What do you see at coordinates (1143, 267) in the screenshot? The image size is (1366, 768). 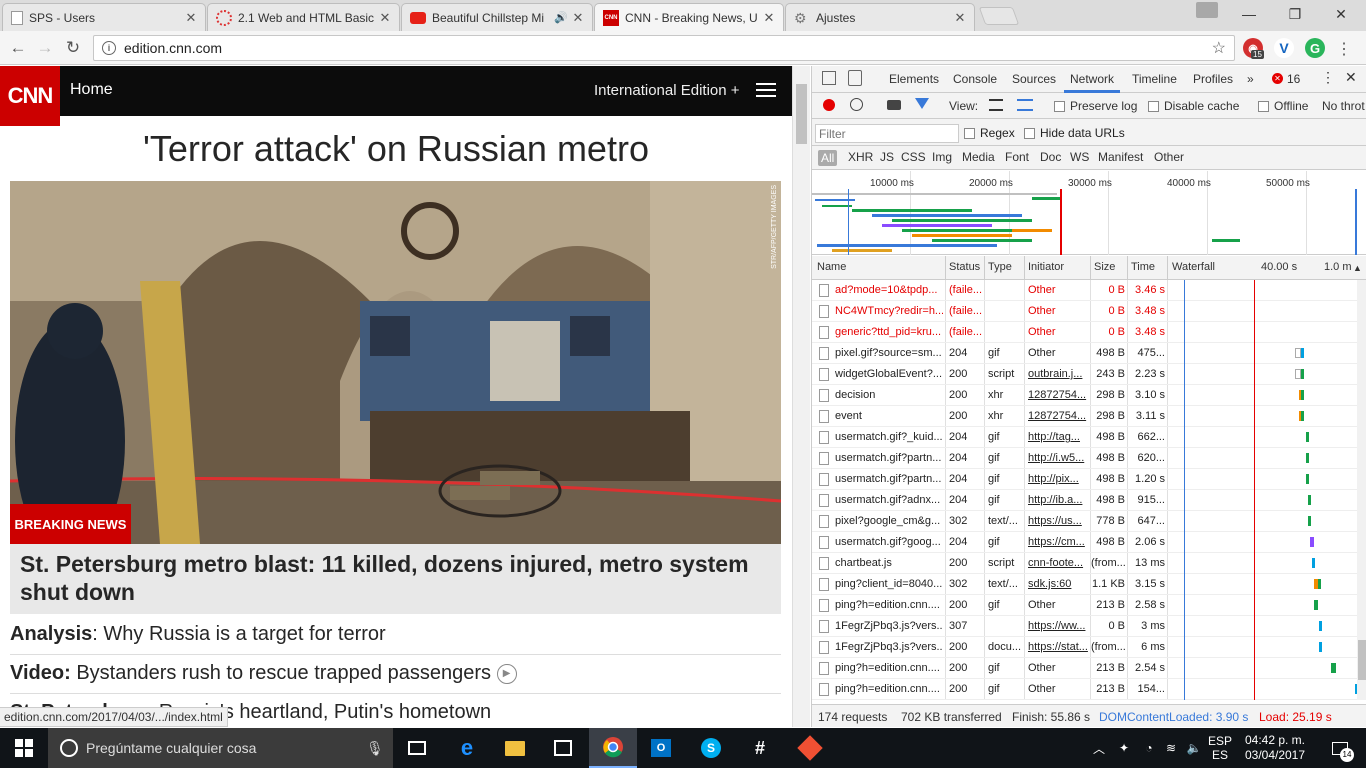 I see `column-time: Time` at bounding box center [1143, 267].